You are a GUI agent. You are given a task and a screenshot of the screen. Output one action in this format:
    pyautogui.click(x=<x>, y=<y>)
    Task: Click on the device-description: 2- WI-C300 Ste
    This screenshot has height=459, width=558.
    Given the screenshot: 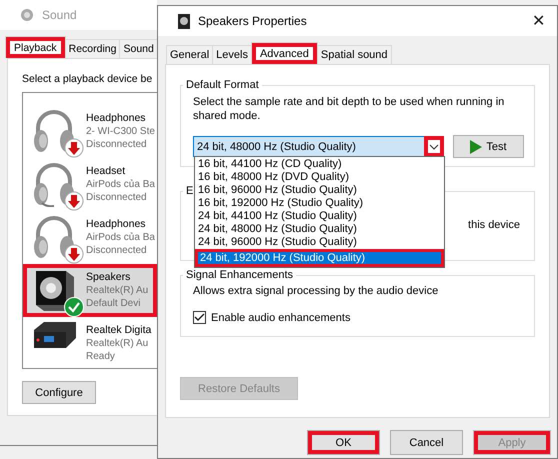 What is the action you would take?
    pyautogui.click(x=120, y=131)
    